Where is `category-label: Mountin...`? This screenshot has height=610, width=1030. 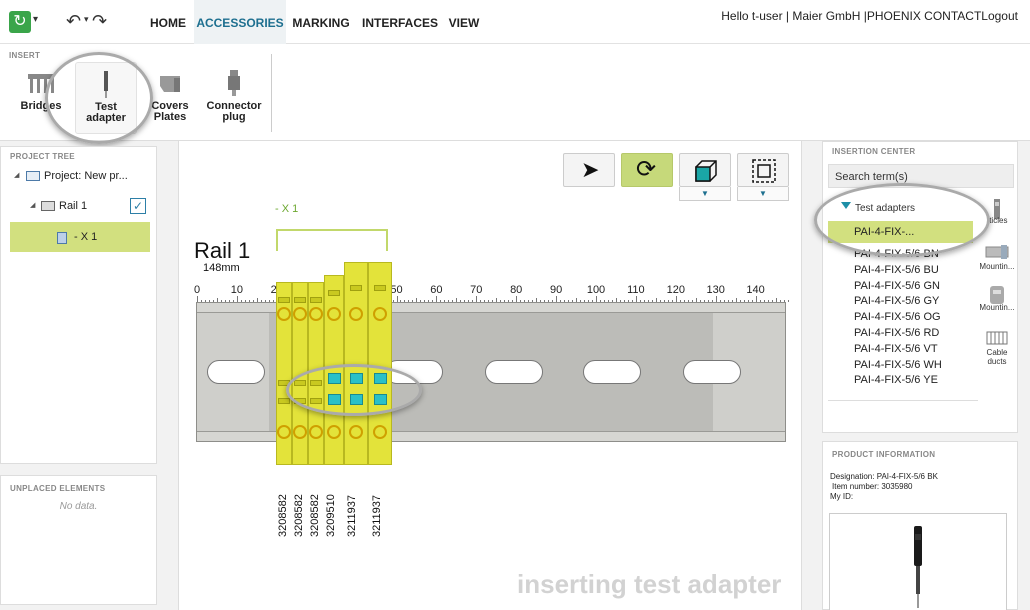 category-label: Mountin... is located at coordinates (997, 307).